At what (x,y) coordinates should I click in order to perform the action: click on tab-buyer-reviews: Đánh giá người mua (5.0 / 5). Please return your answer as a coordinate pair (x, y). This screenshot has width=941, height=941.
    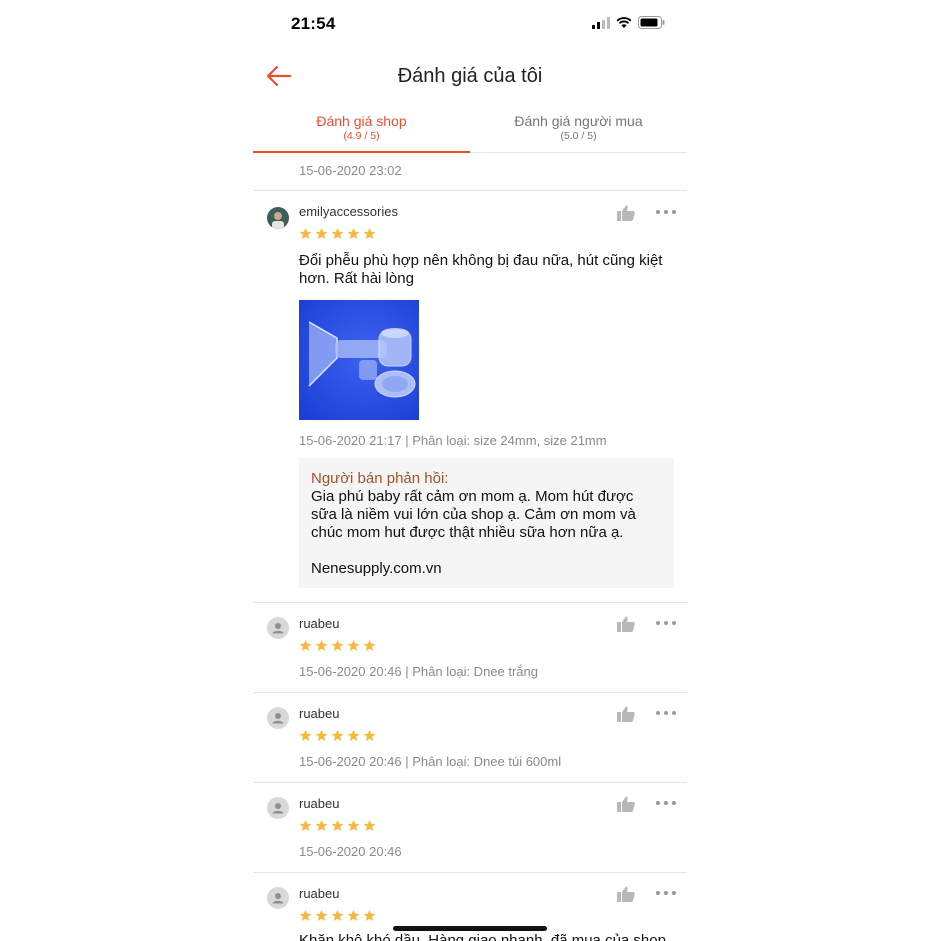
    Looking at the image, I should click on (578, 130).